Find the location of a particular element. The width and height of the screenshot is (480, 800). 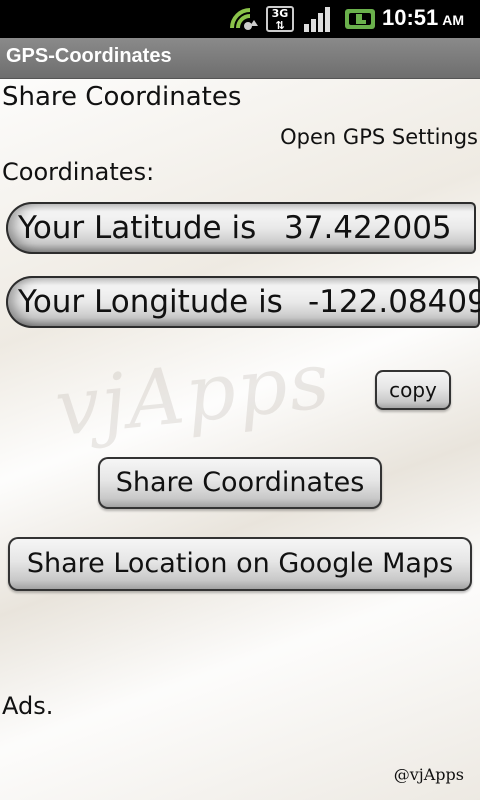

copy-button: copy is located at coordinates (413, 390).